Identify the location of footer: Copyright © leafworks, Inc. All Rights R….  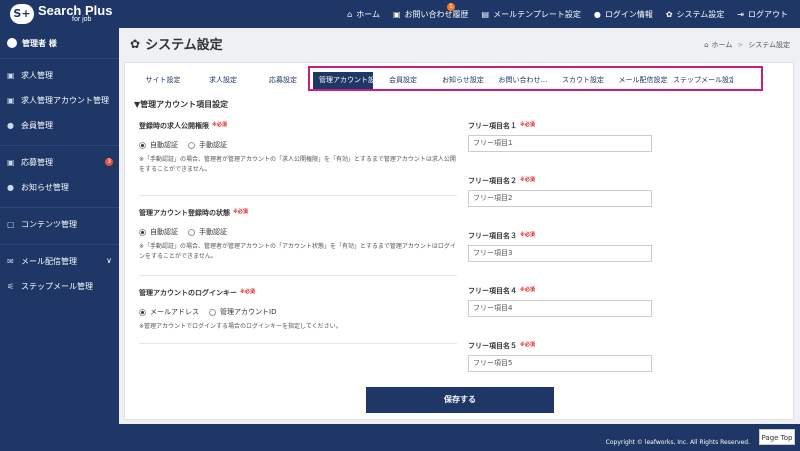
(400, 437).